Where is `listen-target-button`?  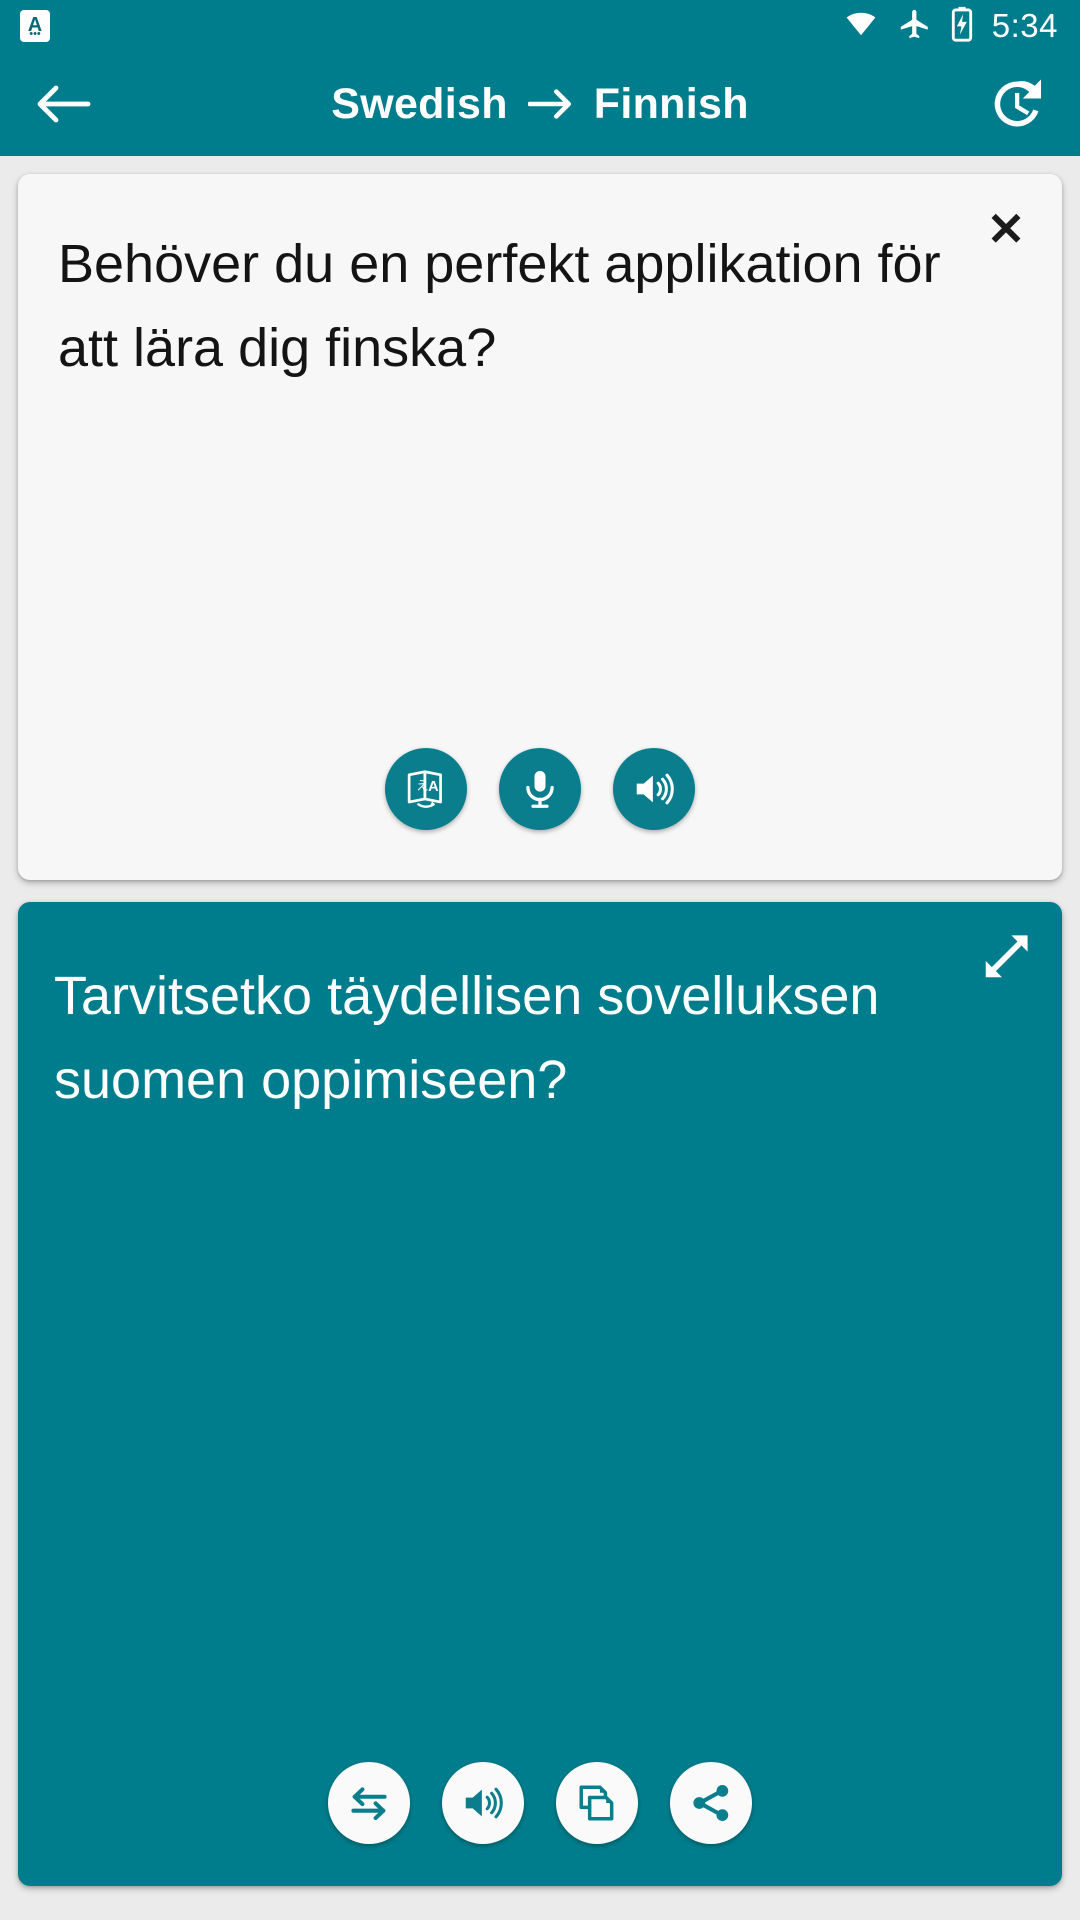 listen-target-button is located at coordinates (483, 1803).